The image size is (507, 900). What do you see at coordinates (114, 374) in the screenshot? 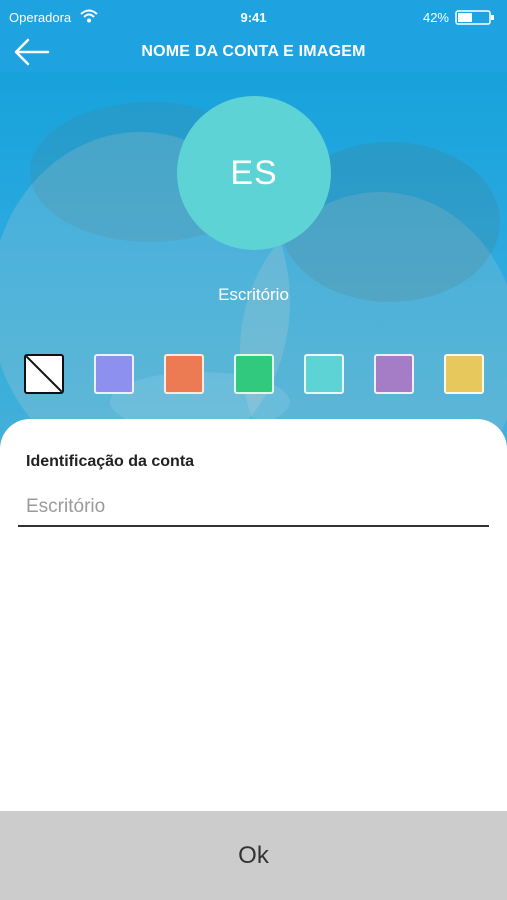
I see `color-swatch-blue-violet` at bounding box center [114, 374].